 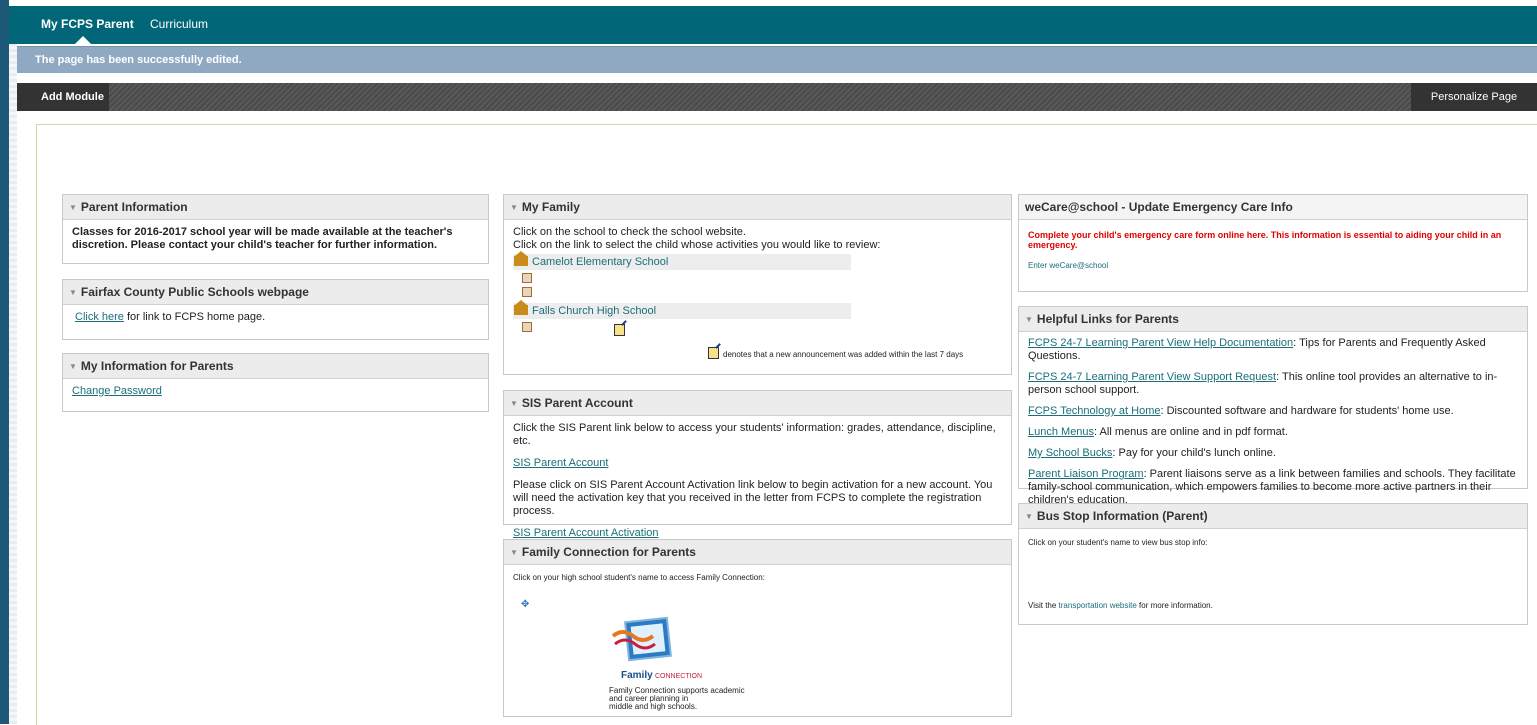 I want to click on action-bar: Add Module Personalize Page, so click(x=777, y=97).